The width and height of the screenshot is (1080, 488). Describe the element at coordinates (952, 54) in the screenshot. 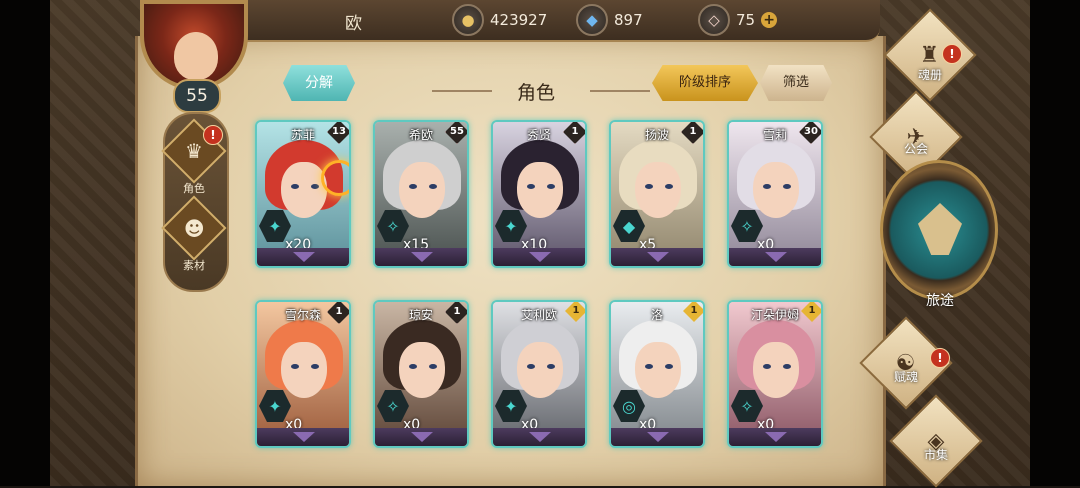

I see `soul-book-alert-badge: !` at that location.